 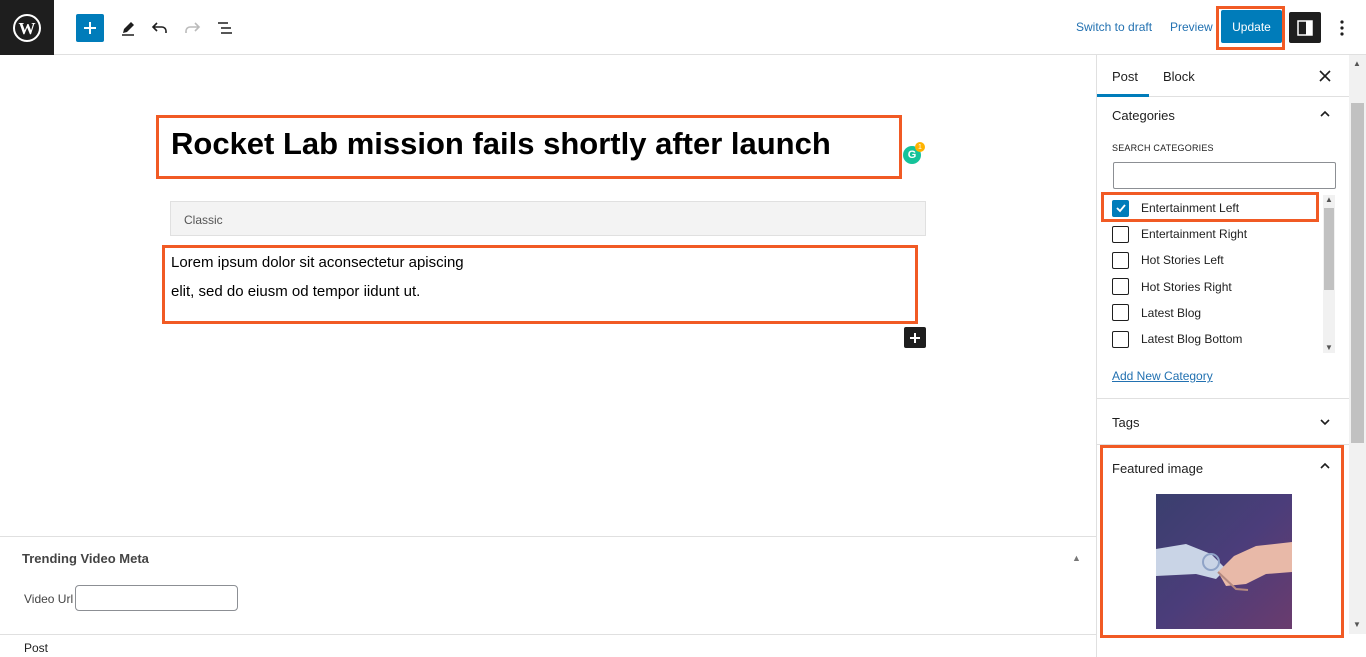 I want to click on options-button, so click(x=1342, y=28).